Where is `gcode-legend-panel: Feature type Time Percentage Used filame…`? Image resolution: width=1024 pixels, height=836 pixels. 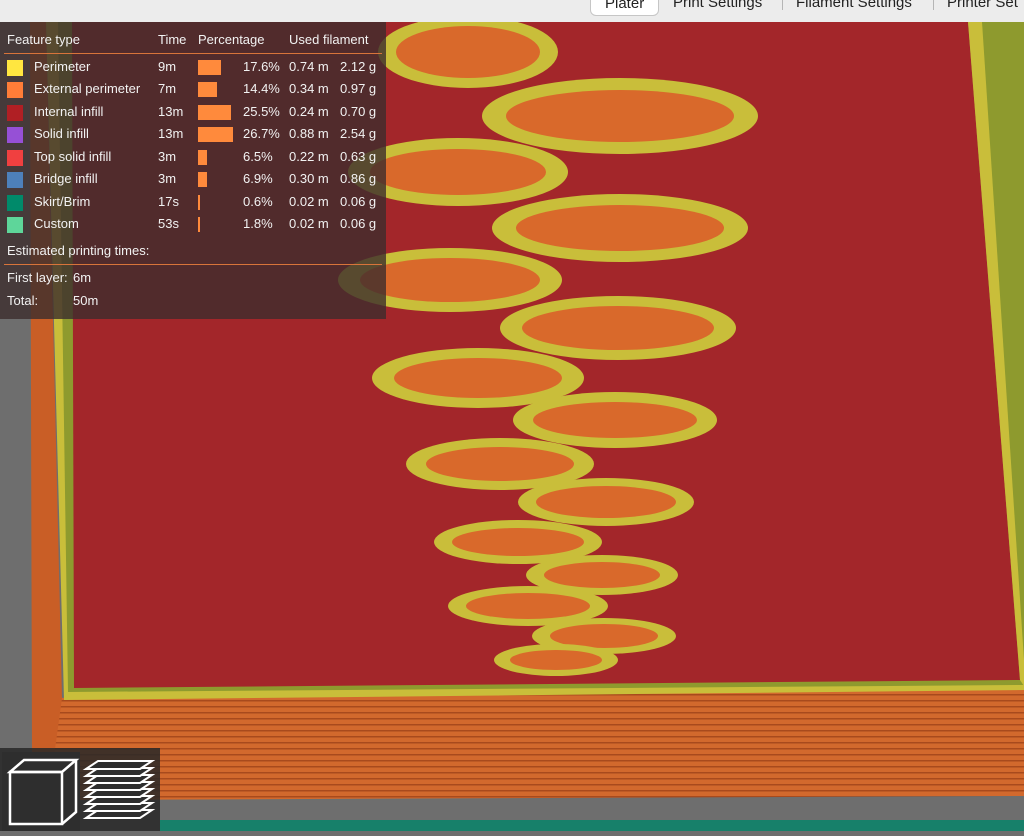
gcode-legend-panel: Feature type Time Percentage Used filame… is located at coordinates (193, 170).